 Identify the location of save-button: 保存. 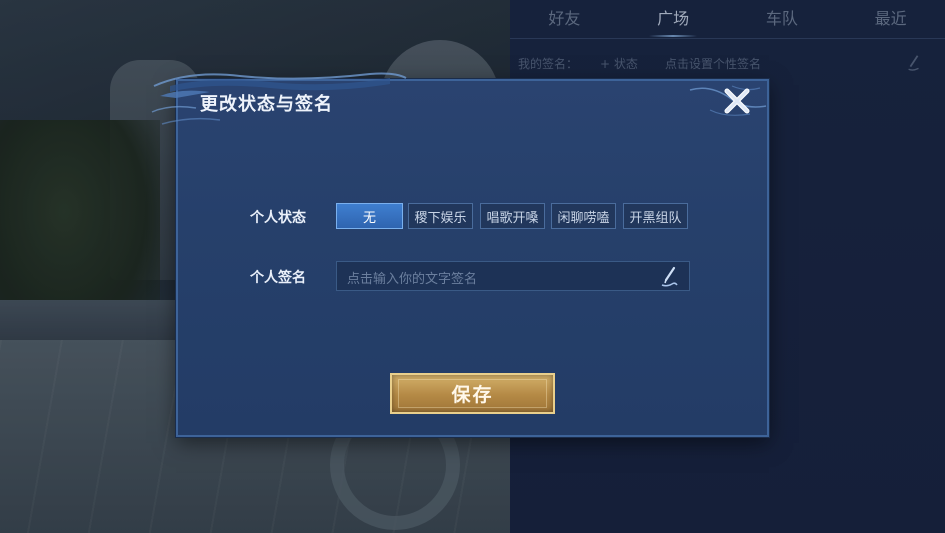
(472, 393).